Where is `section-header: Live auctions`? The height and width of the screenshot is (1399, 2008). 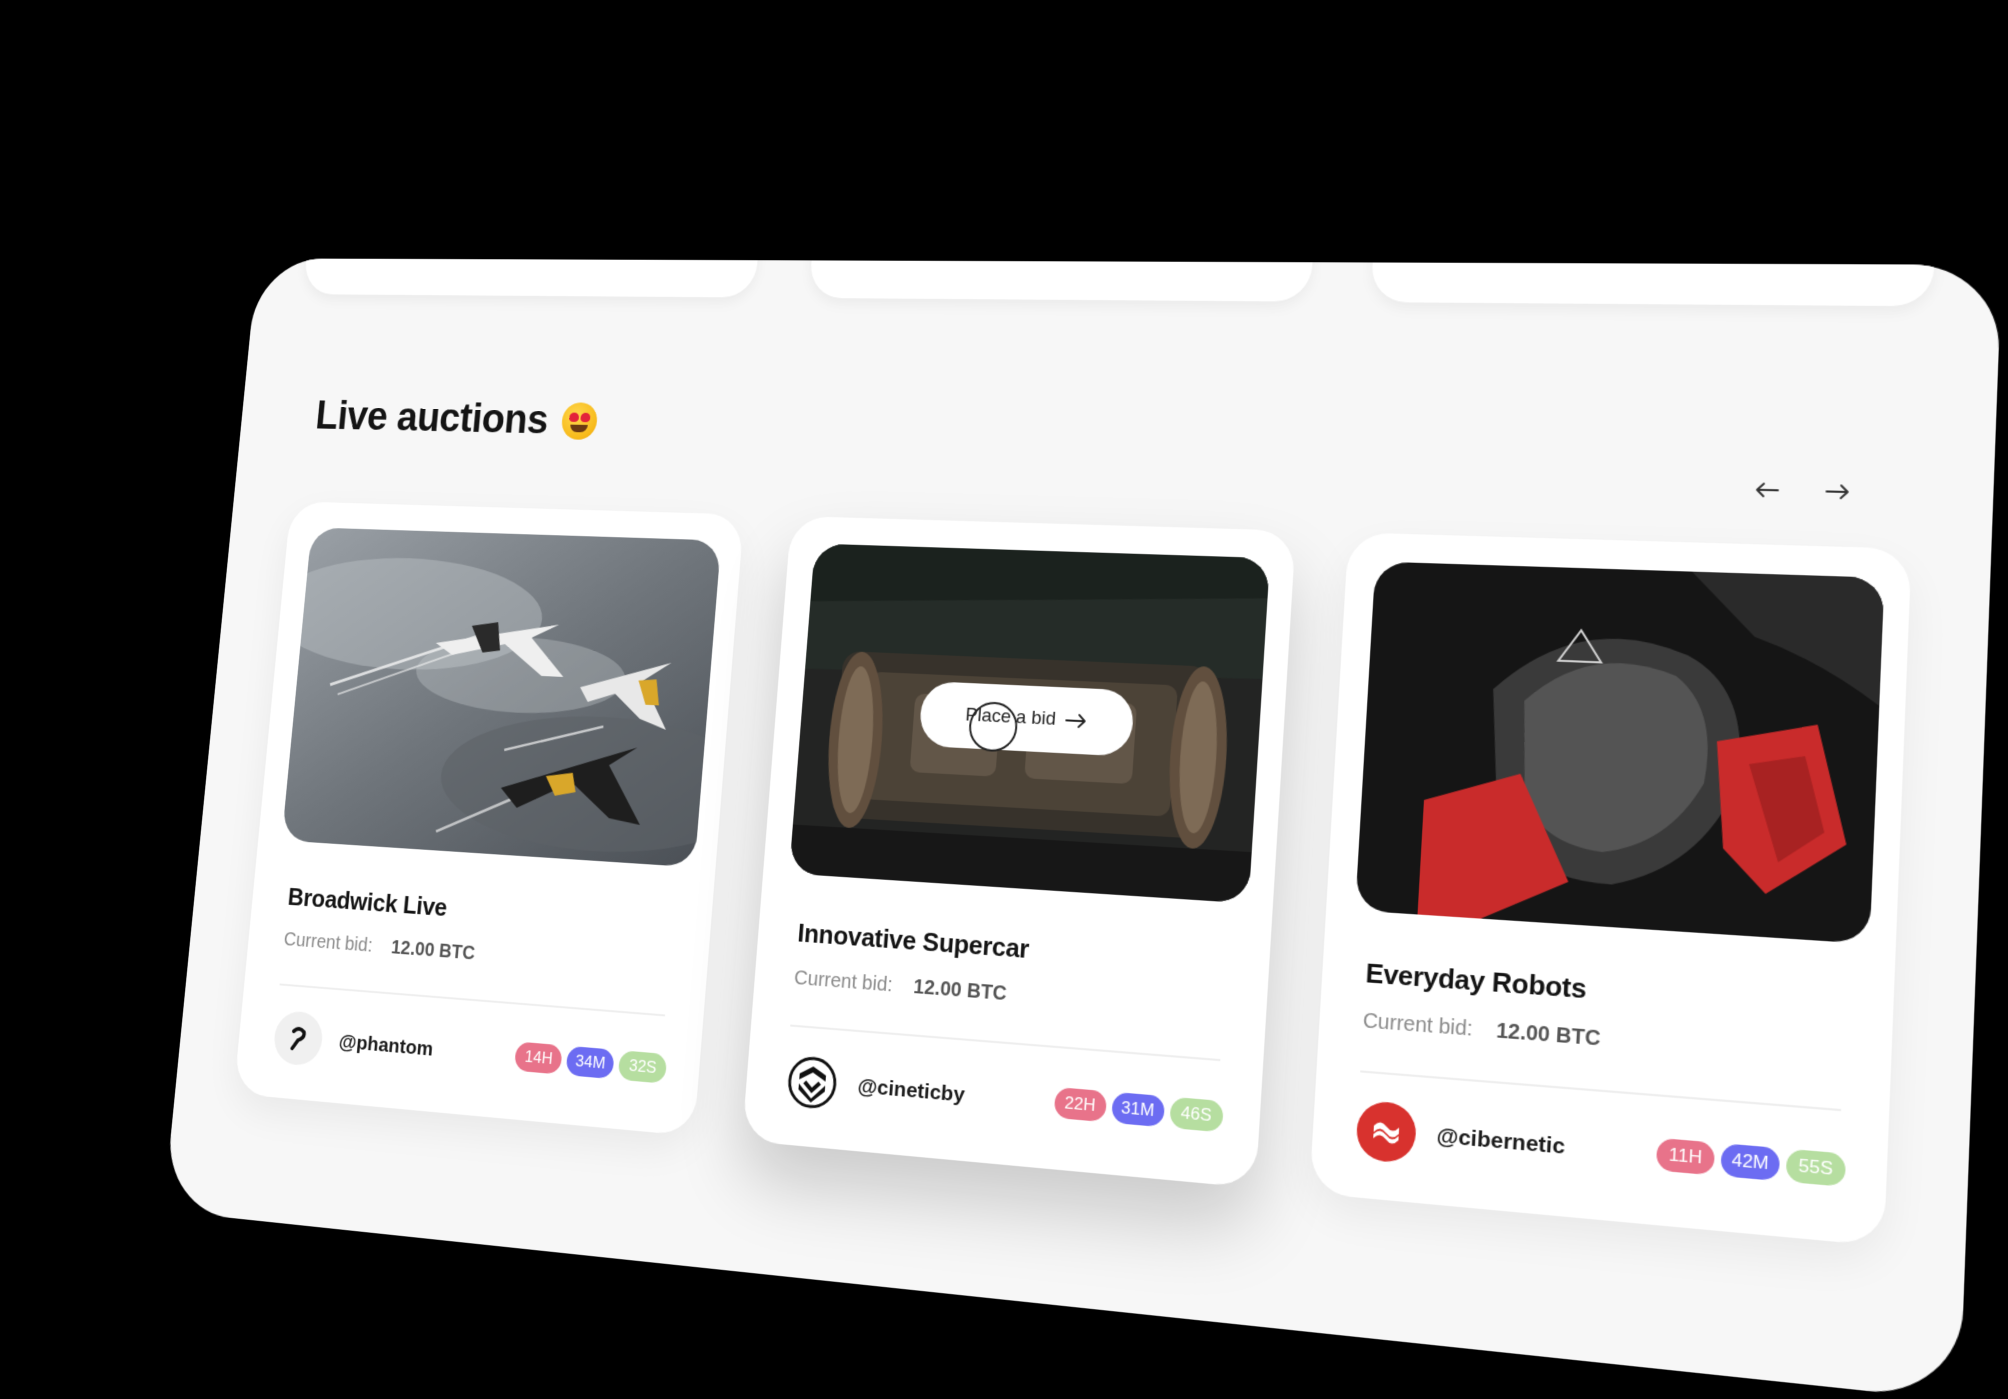 section-header: Live auctions is located at coordinates (456, 418).